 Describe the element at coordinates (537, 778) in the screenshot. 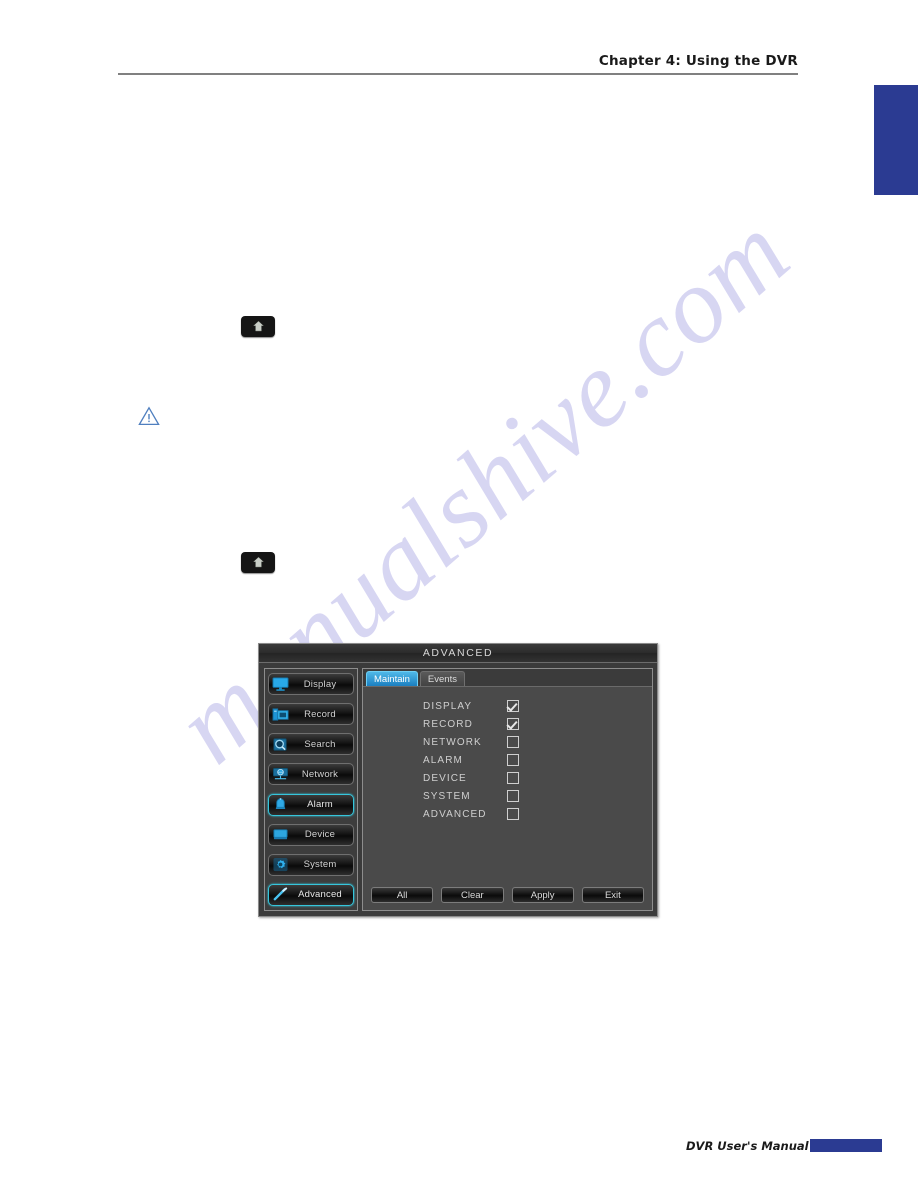

I see `checkbox-row-device: DEVICE` at that location.